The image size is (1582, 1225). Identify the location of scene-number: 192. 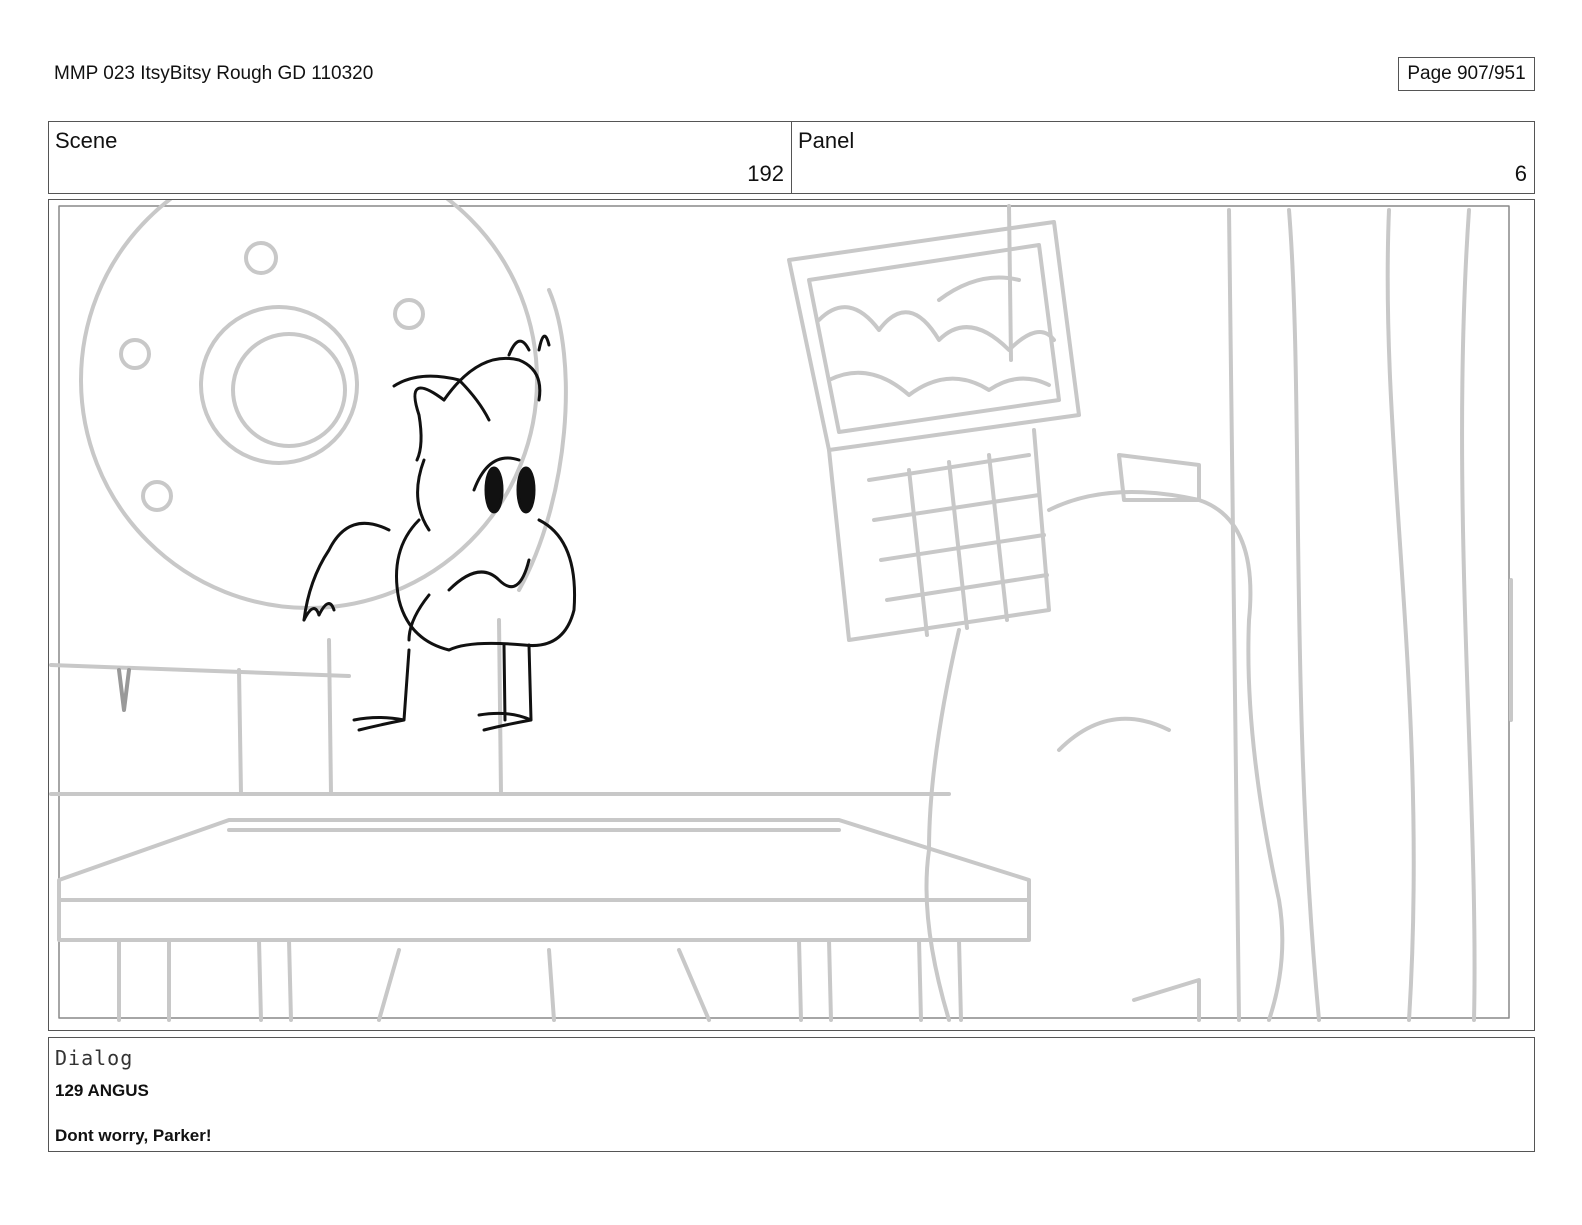
(765, 173).